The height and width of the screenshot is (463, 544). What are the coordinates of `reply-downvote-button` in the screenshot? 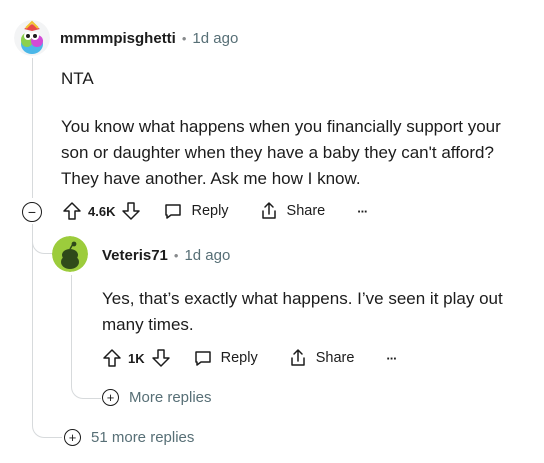 It's located at (161, 358).